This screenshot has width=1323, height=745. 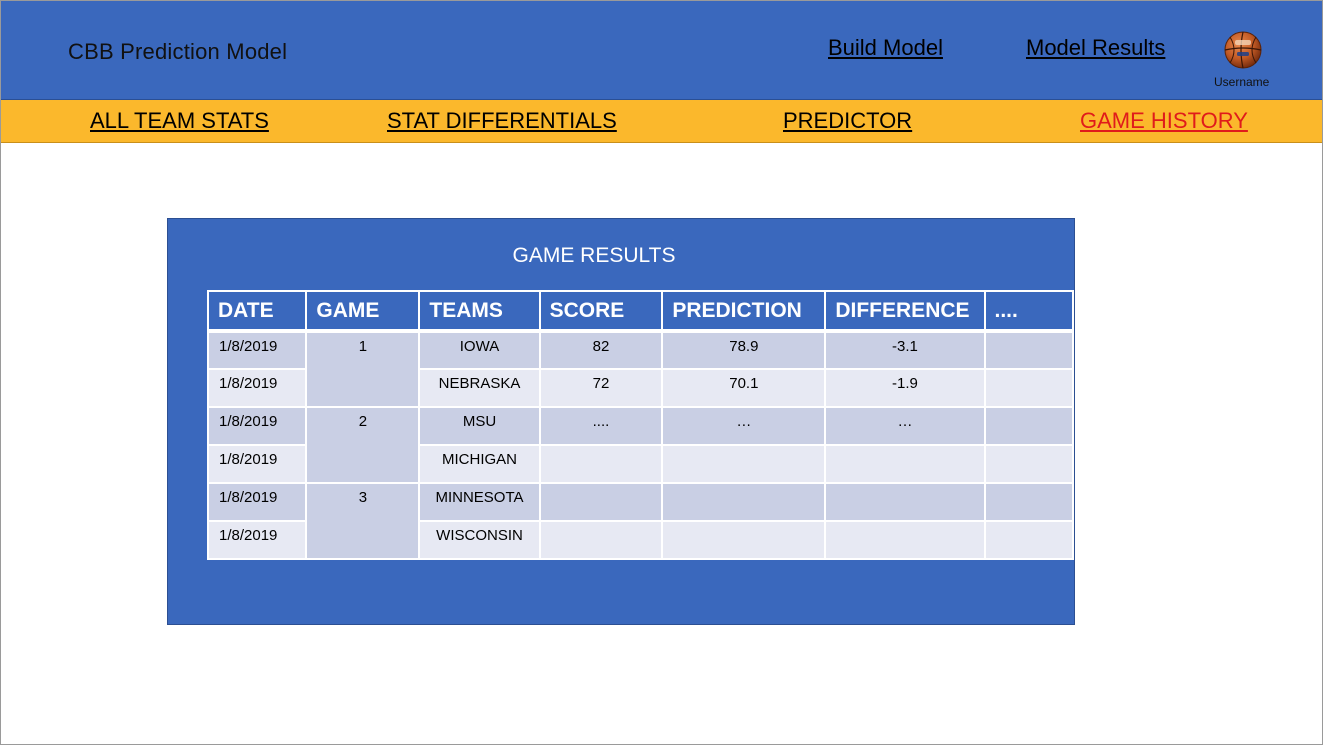 I want to click on tab-predictor: PREDICTOR, so click(x=847, y=121).